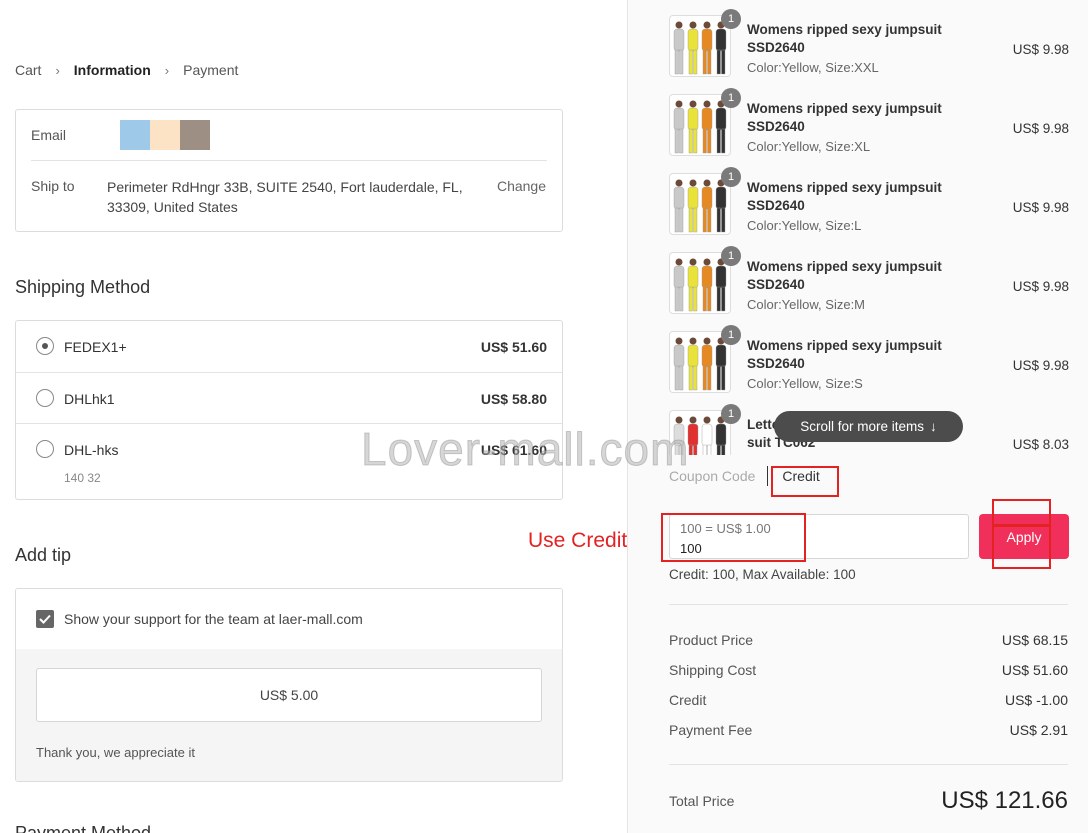 The height and width of the screenshot is (833, 1088). Describe the element at coordinates (49, 135) in the screenshot. I see `email-label: Email` at that location.